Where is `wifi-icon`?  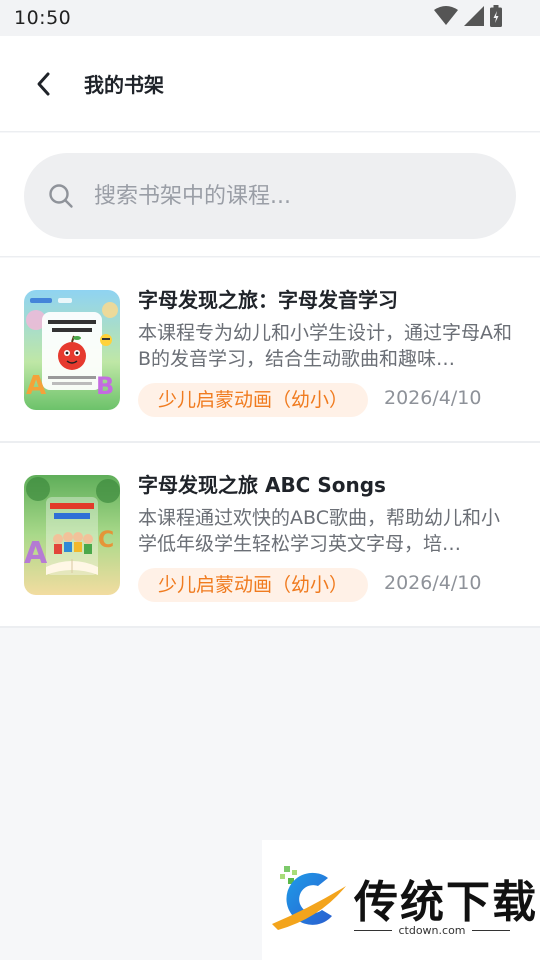
wifi-icon is located at coordinates (446, 18).